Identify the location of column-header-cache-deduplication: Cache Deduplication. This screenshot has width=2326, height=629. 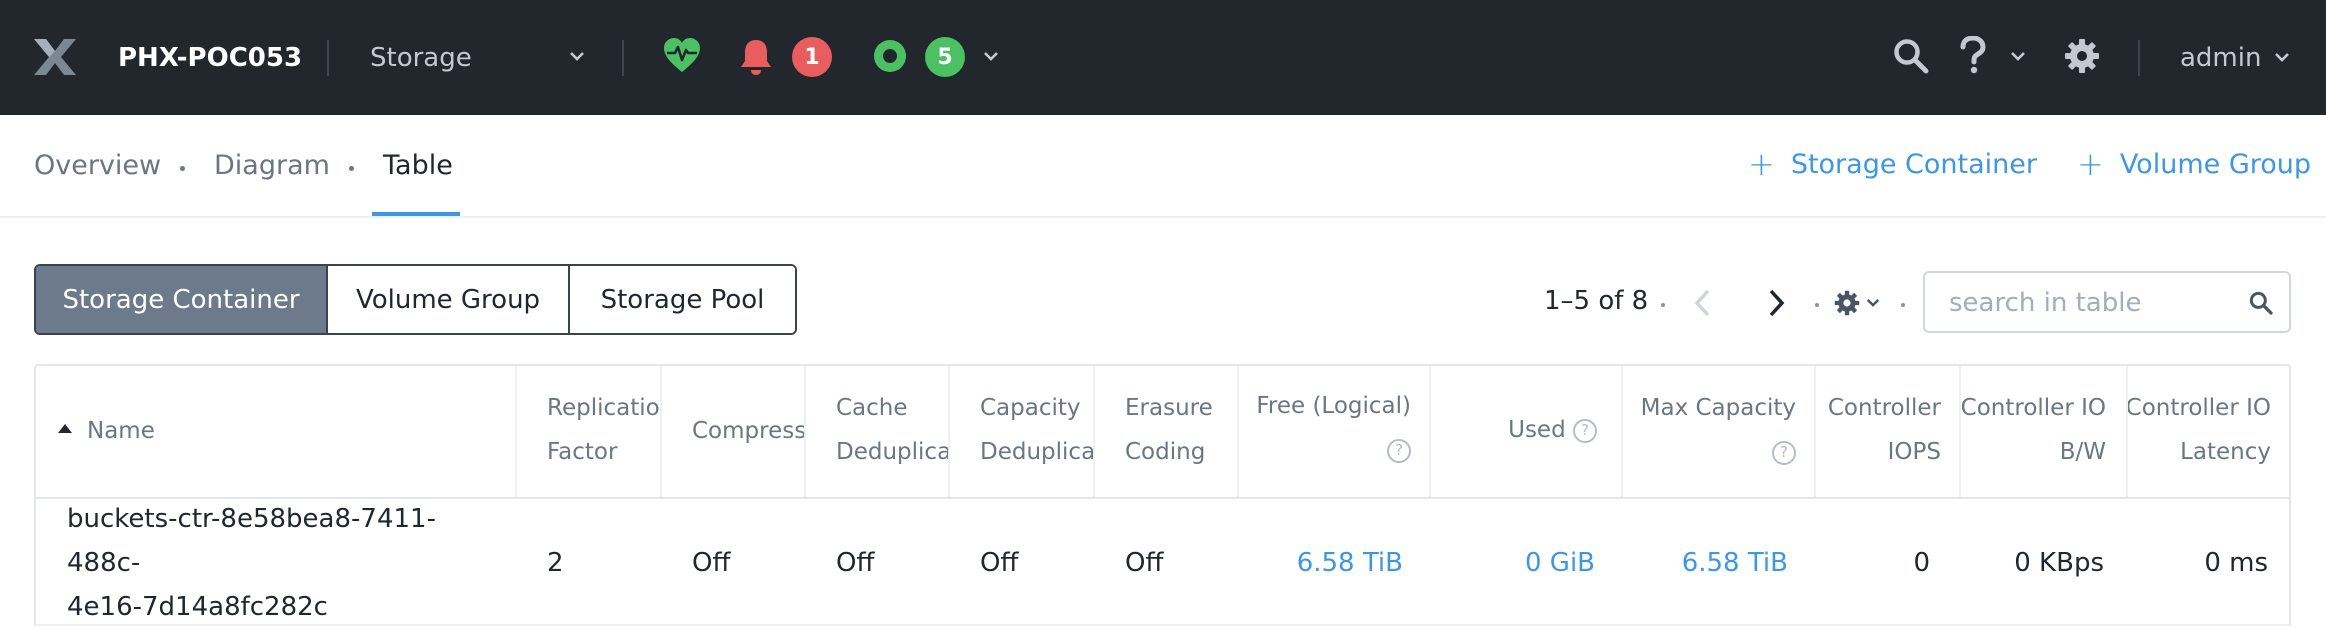
(878, 431).